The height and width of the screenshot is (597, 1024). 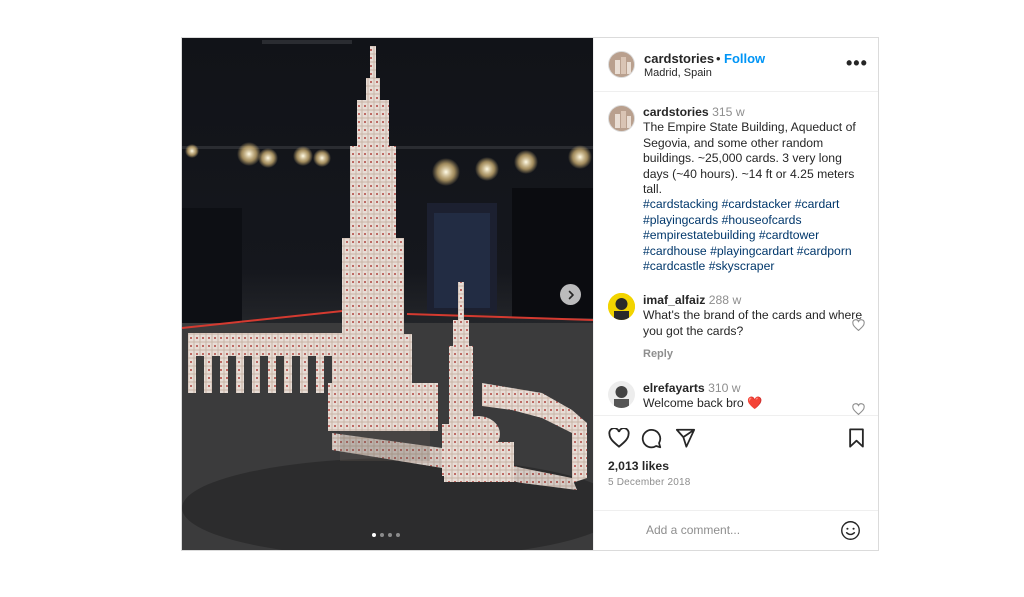 What do you see at coordinates (674, 300) in the screenshot?
I see `comment-username: imaf_alfaiz` at bounding box center [674, 300].